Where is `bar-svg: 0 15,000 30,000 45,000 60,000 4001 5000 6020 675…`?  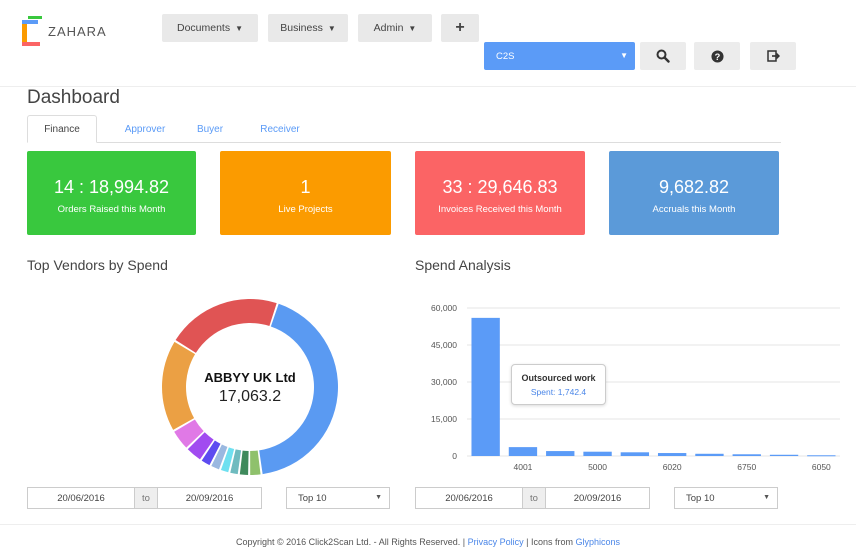 bar-svg: 0 15,000 30,000 45,000 60,000 4001 5000 6020 675… is located at coordinates (635, 387).